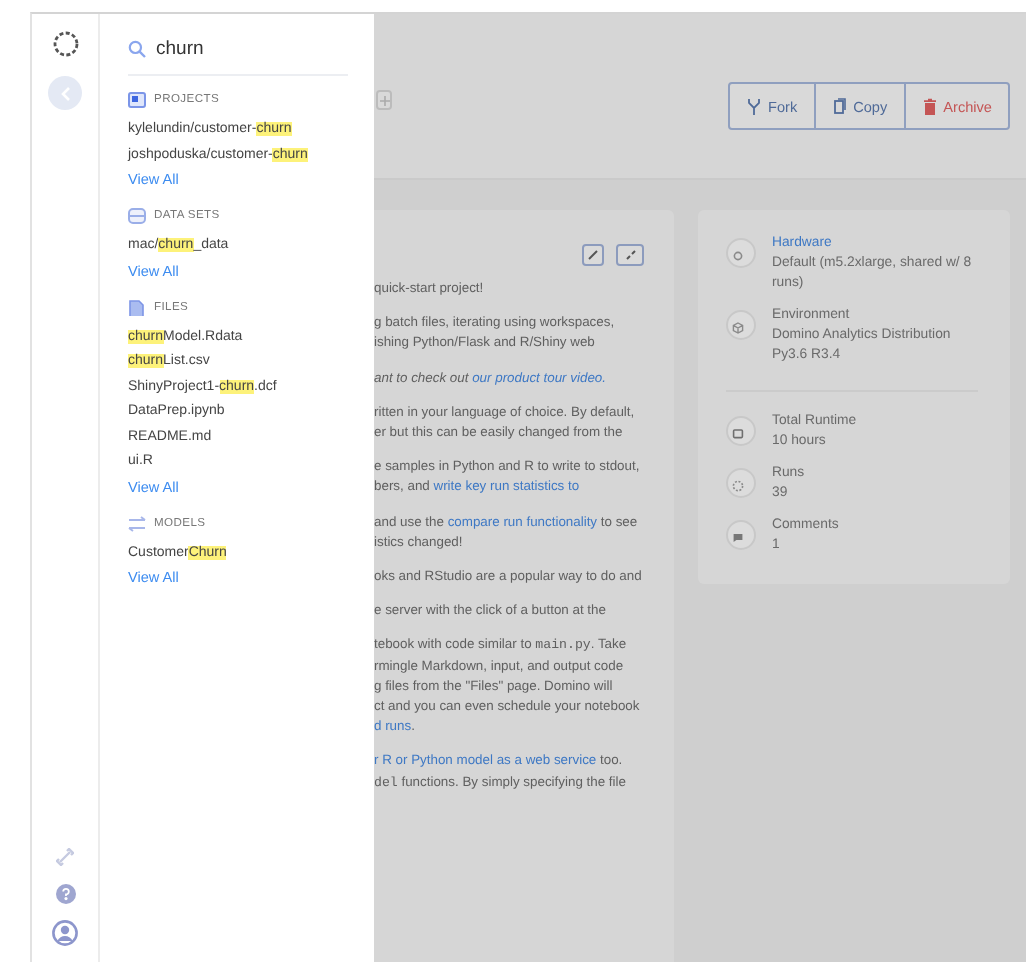 This screenshot has height=974, width=1026. What do you see at coordinates (236, 49) in the screenshot?
I see `search-field: churn` at bounding box center [236, 49].